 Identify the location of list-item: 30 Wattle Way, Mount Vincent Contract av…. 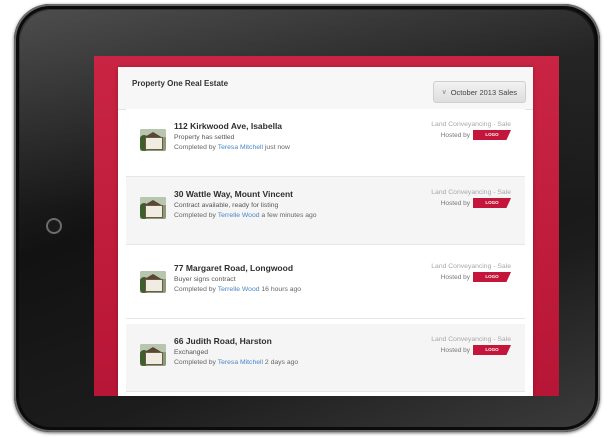
(325, 211).